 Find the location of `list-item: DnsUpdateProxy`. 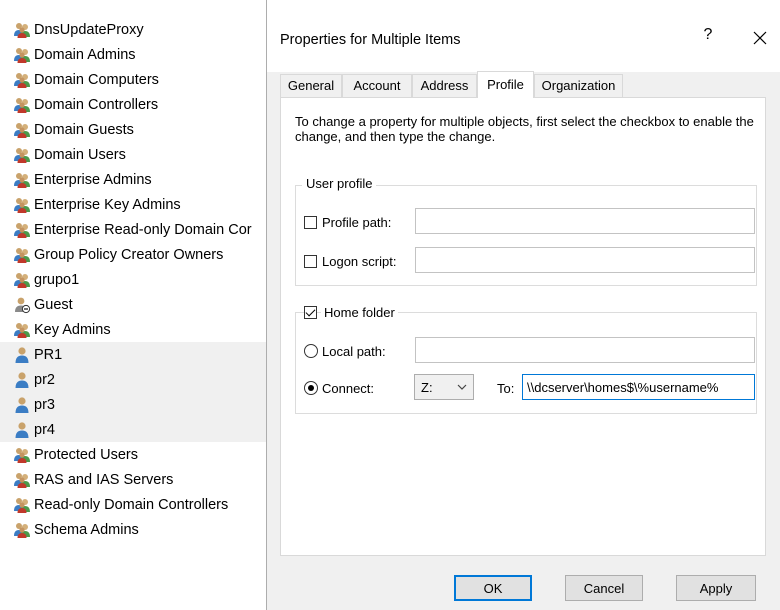

list-item: DnsUpdateProxy is located at coordinates (134, 29).